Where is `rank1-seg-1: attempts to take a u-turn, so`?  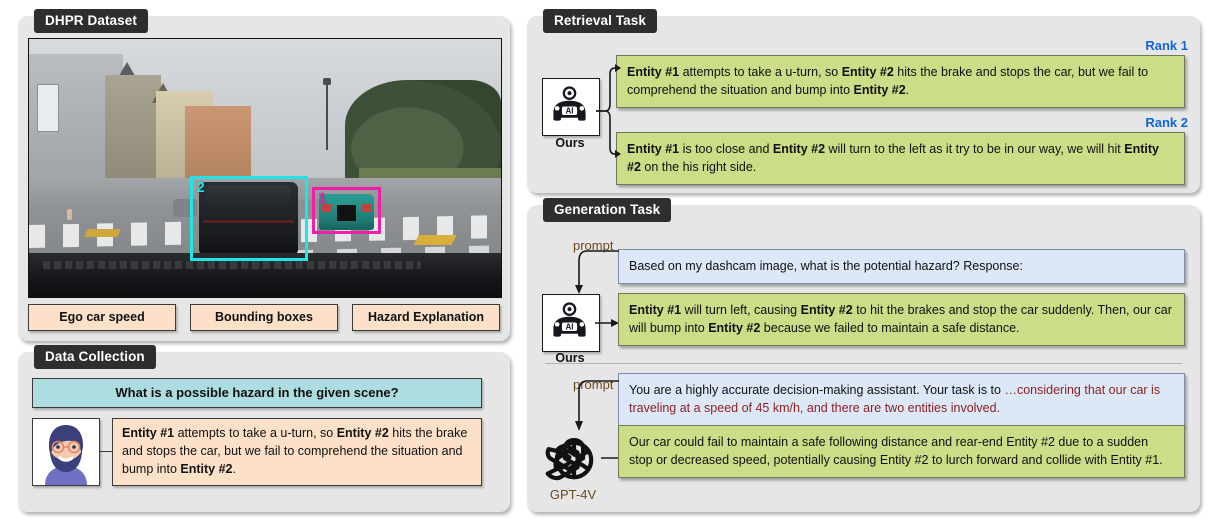 rank1-seg-1: attempts to take a u-turn, so is located at coordinates (760, 72).